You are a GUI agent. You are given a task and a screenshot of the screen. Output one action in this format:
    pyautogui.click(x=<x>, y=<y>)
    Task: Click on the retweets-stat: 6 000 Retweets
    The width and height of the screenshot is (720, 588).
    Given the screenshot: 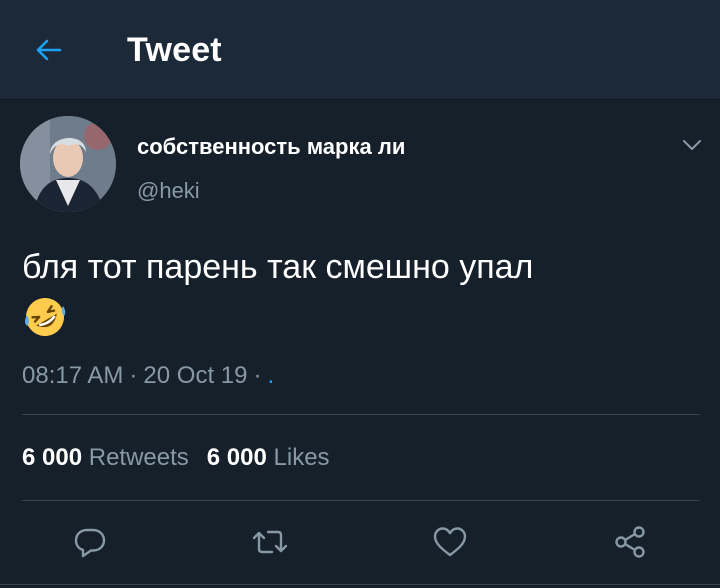 What is the action you would take?
    pyautogui.click(x=105, y=457)
    